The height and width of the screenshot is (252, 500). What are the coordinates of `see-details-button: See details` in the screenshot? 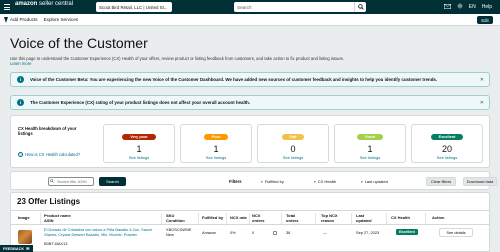 It's located at (456, 232).